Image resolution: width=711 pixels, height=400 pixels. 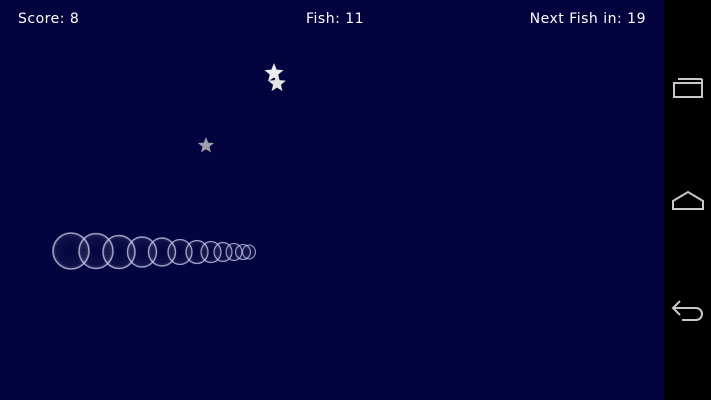 I want to click on home-button, so click(x=687, y=200).